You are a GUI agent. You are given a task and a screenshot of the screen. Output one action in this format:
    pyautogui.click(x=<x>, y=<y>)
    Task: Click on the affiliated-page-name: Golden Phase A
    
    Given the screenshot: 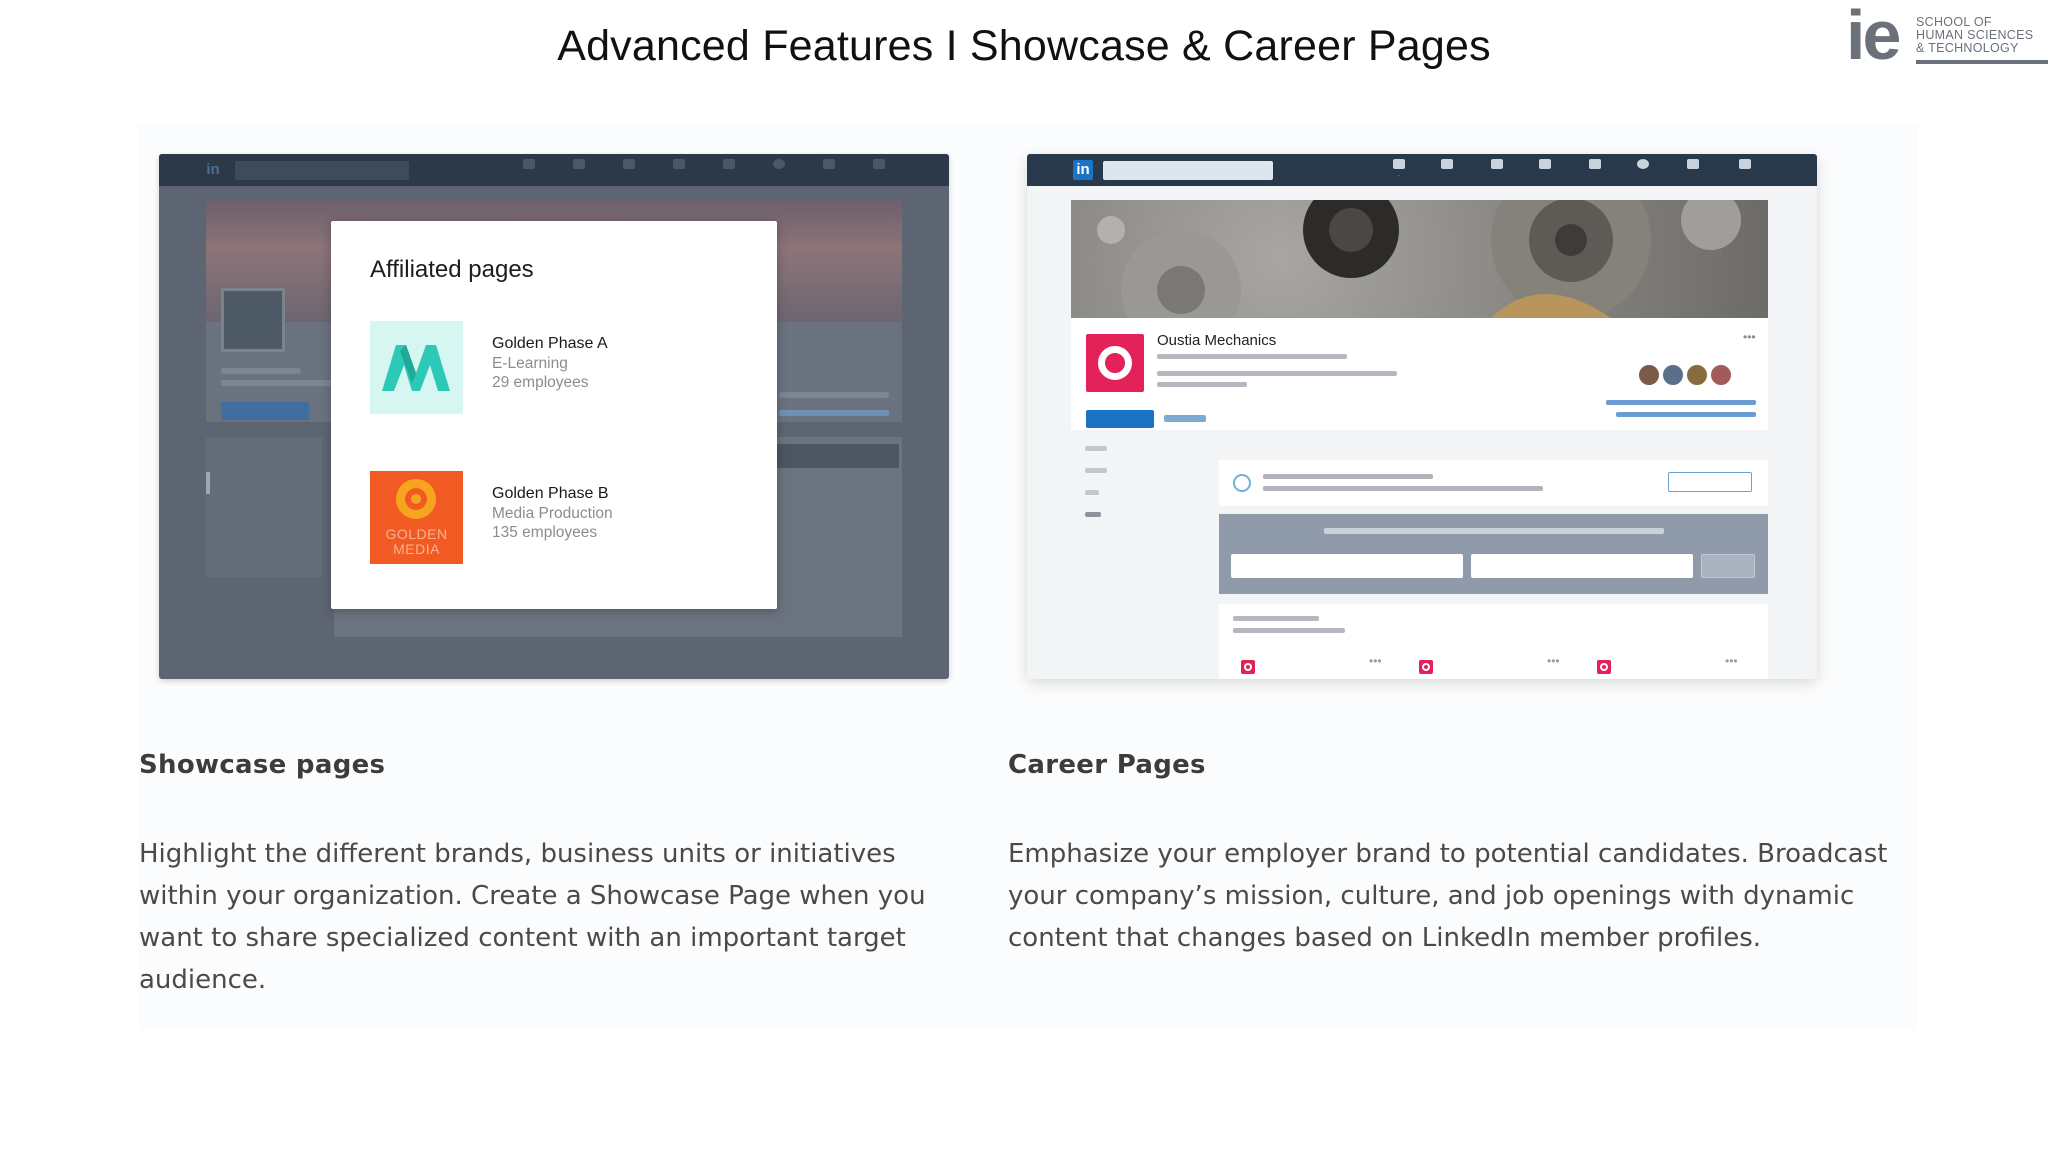 What is the action you would take?
    pyautogui.click(x=550, y=343)
    